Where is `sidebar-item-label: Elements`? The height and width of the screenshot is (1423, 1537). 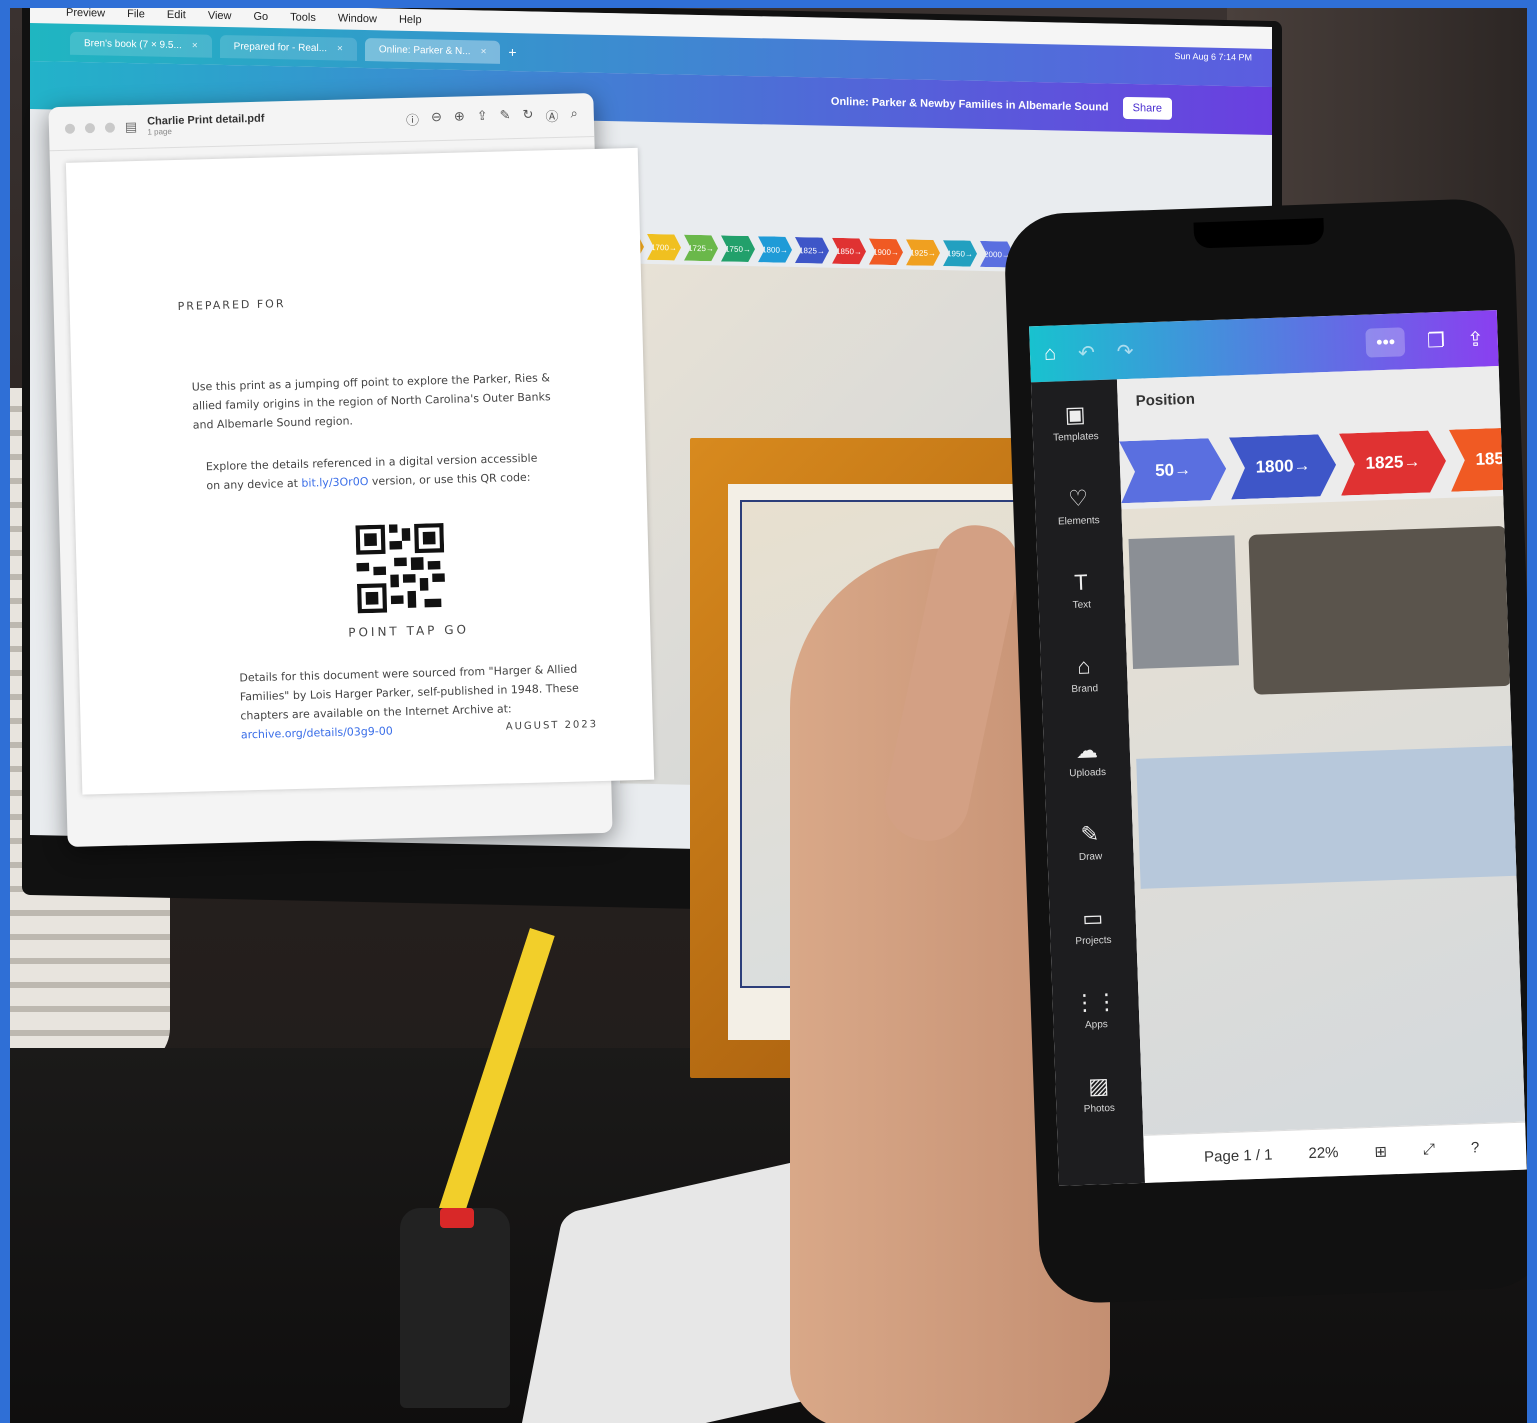
sidebar-item-label: Elements is located at coordinates (1078, 520).